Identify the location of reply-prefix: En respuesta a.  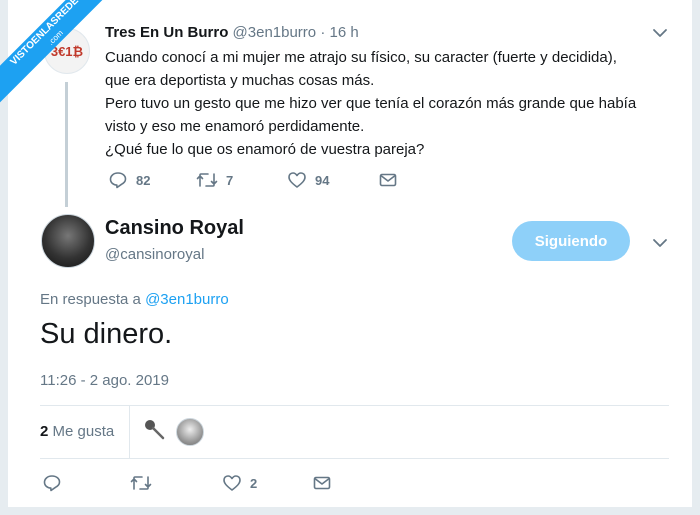
(90, 299).